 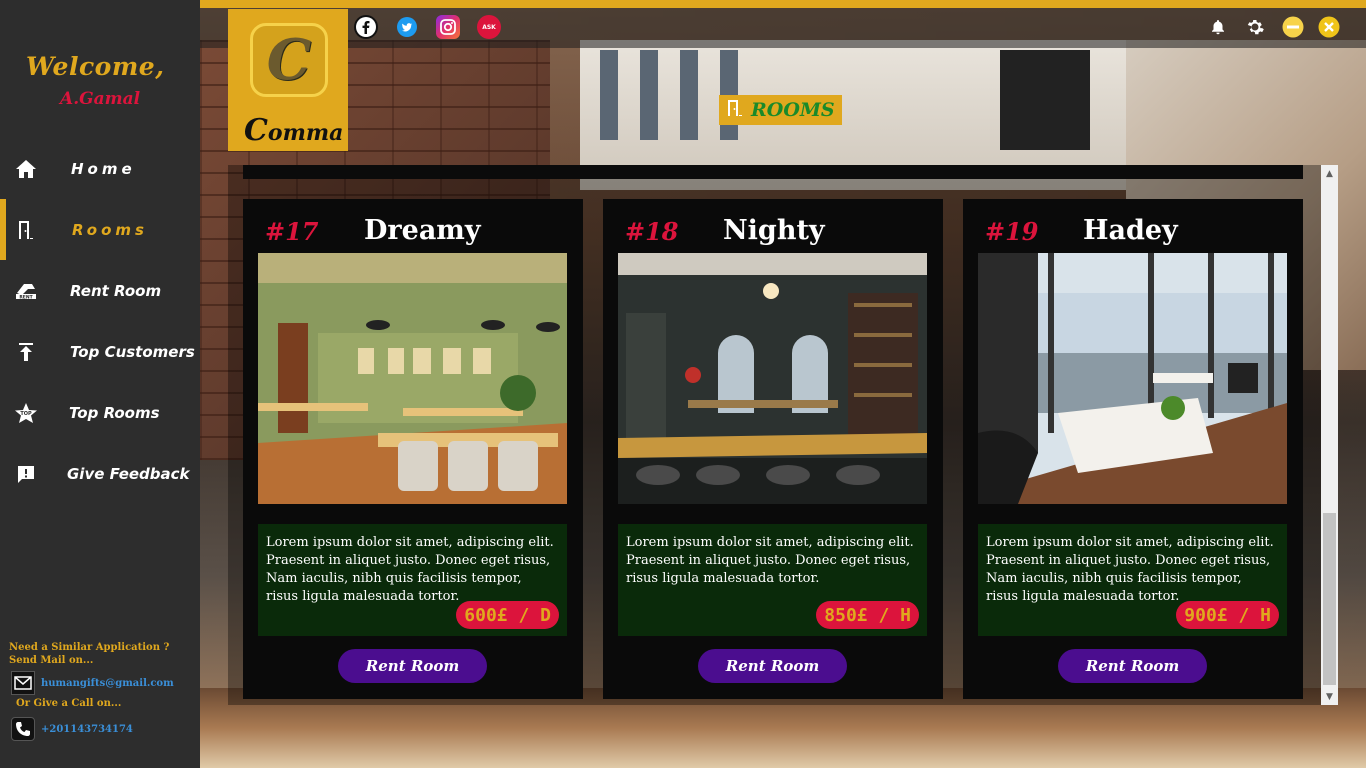 I want to click on sidebar-item-give-feedback: Give Feedback, so click(x=100, y=473).